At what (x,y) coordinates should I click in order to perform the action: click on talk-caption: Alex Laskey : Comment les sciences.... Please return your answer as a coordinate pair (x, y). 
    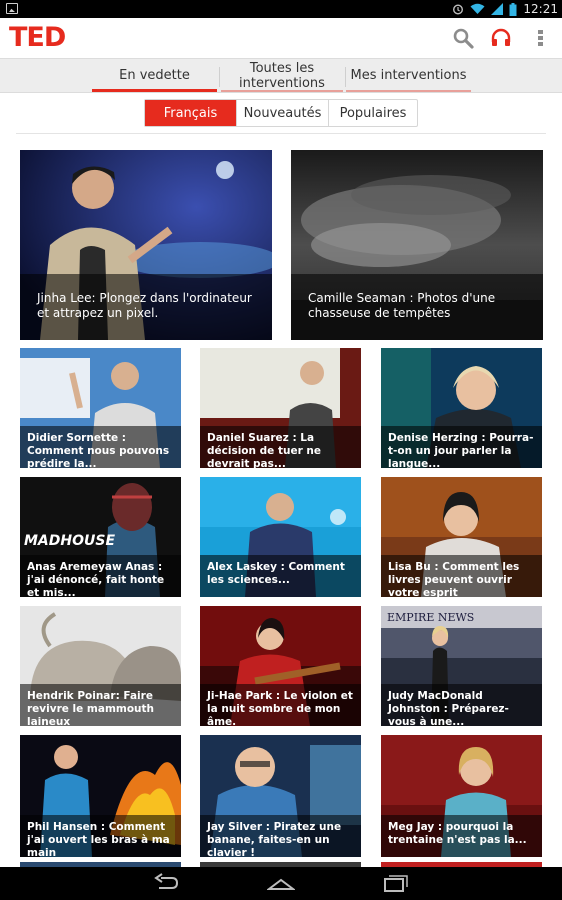
    Looking at the image, I should click on (280, 576).